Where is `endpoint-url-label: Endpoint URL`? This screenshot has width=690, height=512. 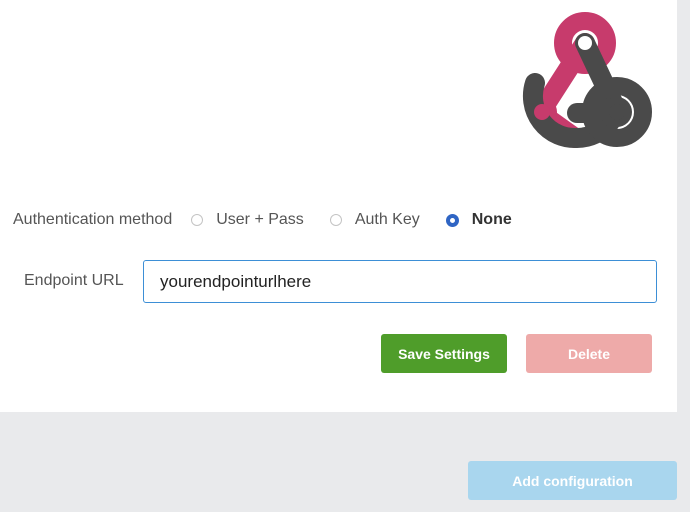 endpoint-url-label: Endpoint URL is located at coordinates (74, 280).